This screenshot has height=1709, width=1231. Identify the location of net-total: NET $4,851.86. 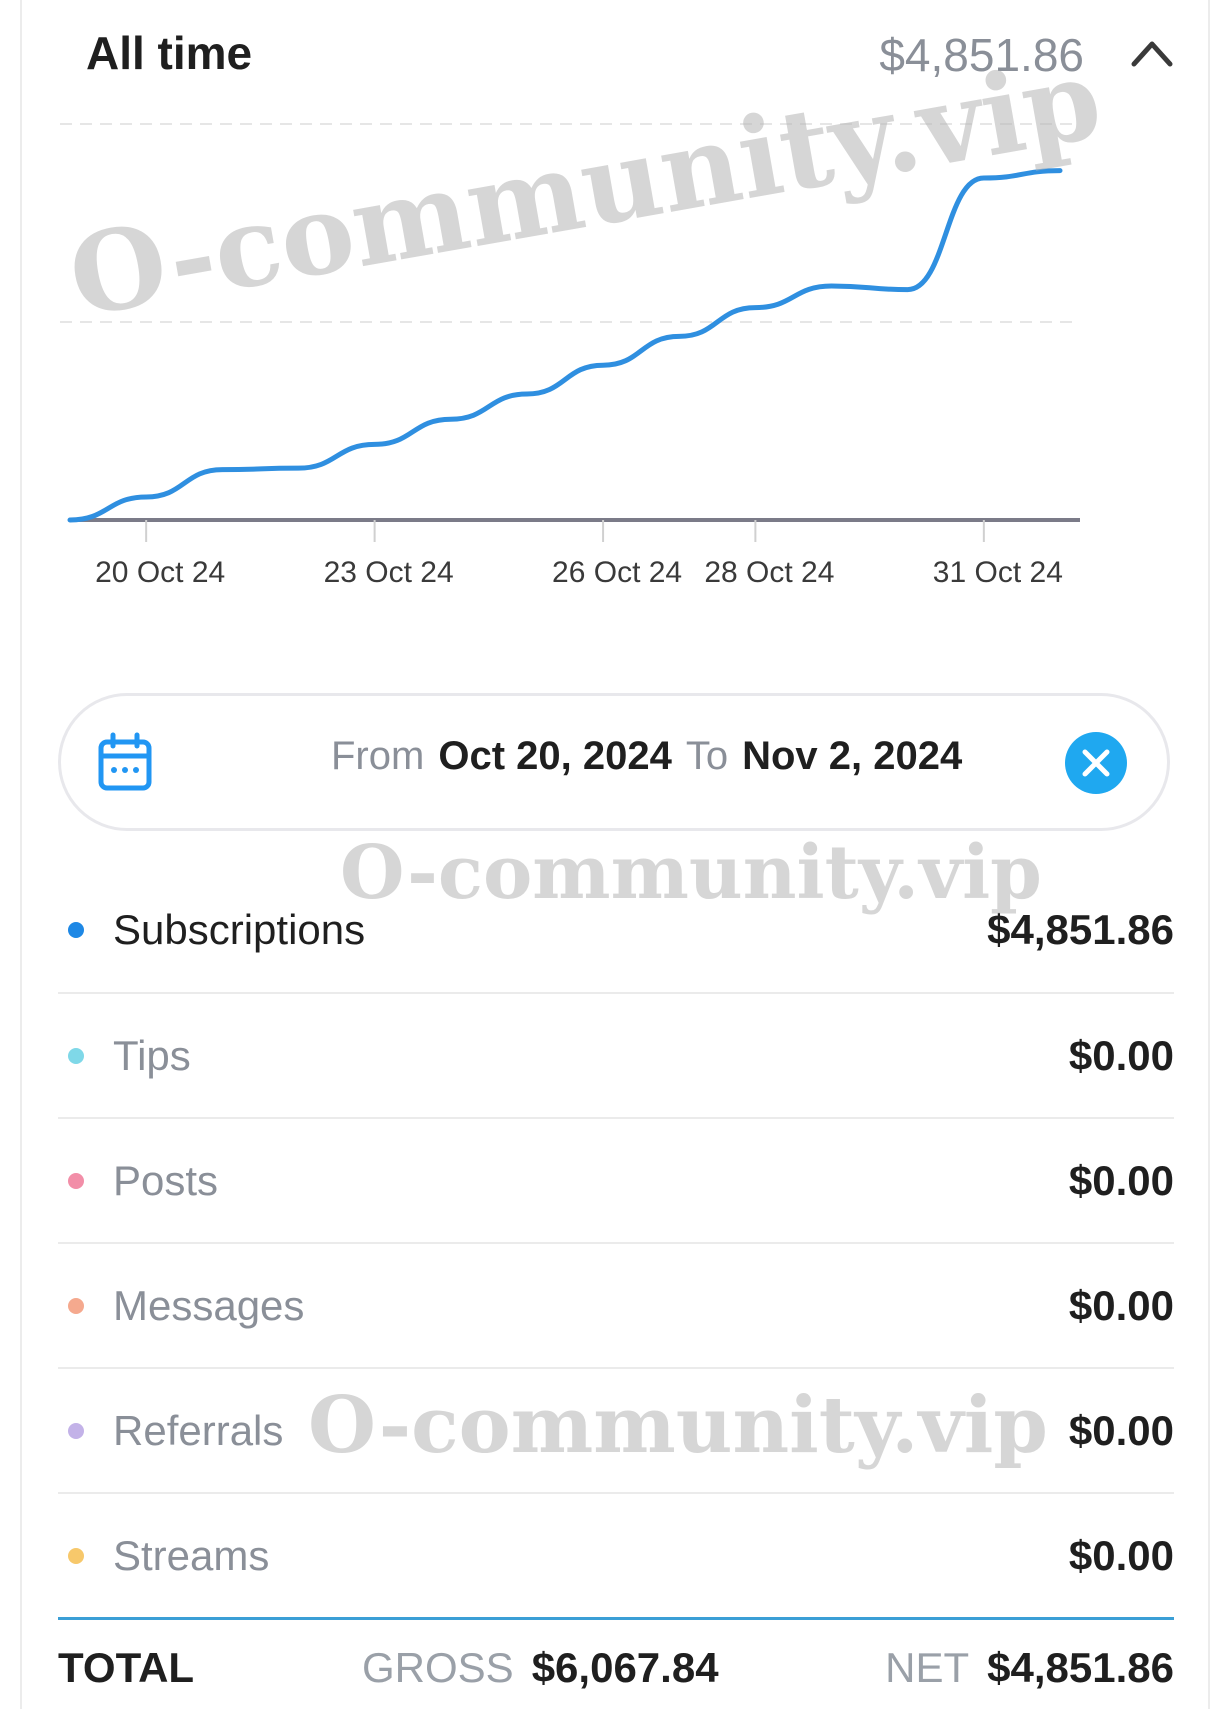
(1029, 1668).